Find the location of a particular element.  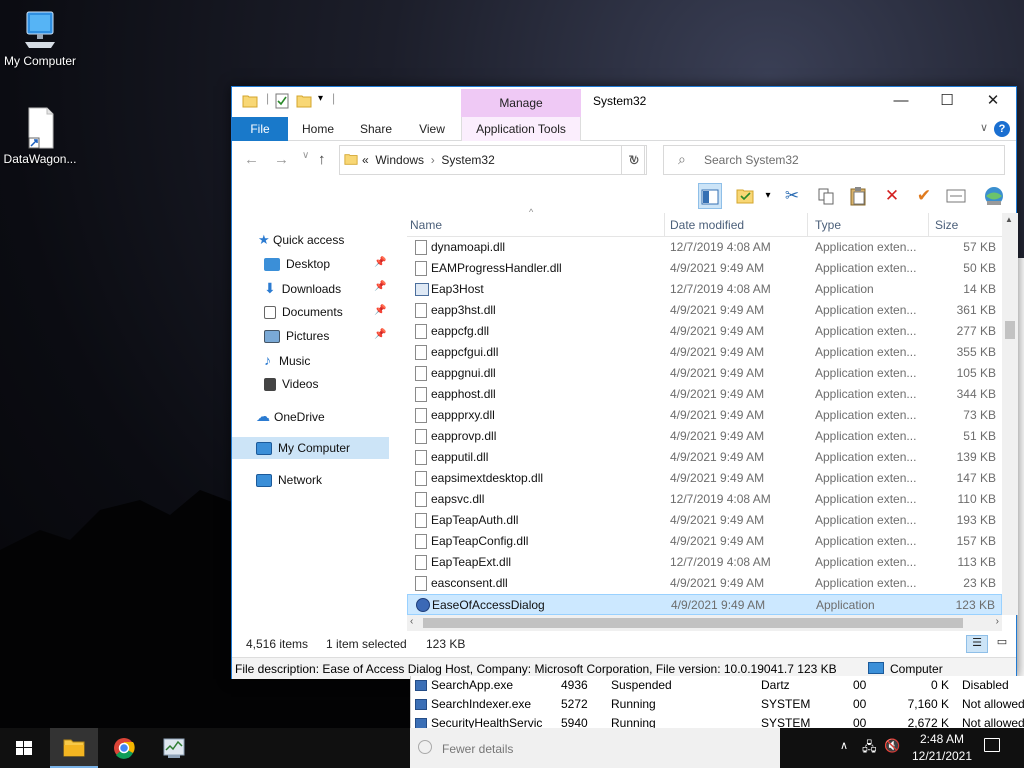

cut-icon: ✂ is located at coordinates (792, 196).